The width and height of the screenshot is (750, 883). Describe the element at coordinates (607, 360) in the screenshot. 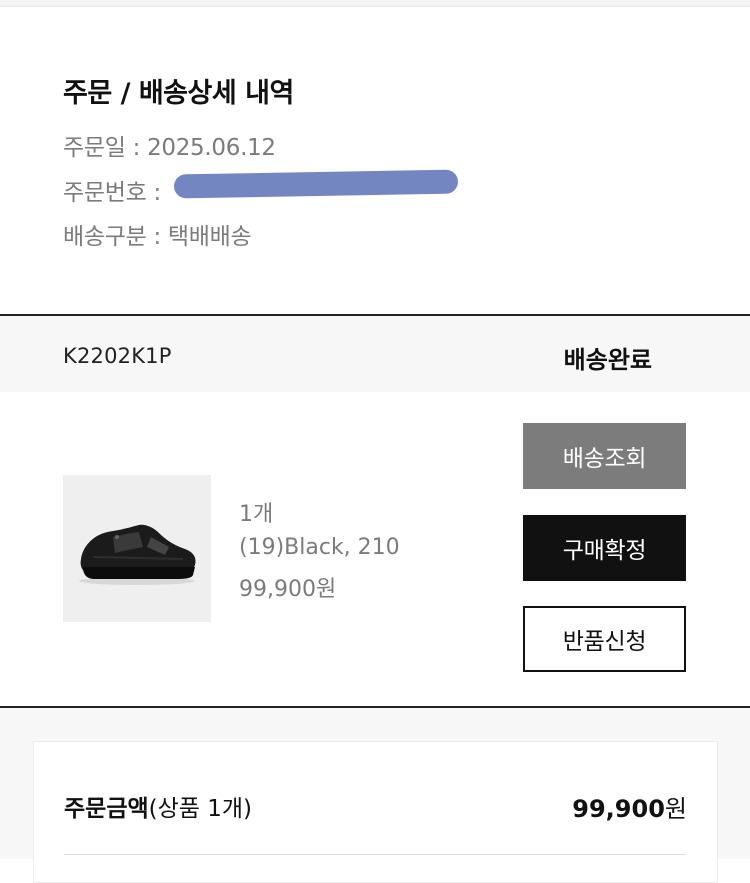

I see `delivery-status: 배송완료` at that location.